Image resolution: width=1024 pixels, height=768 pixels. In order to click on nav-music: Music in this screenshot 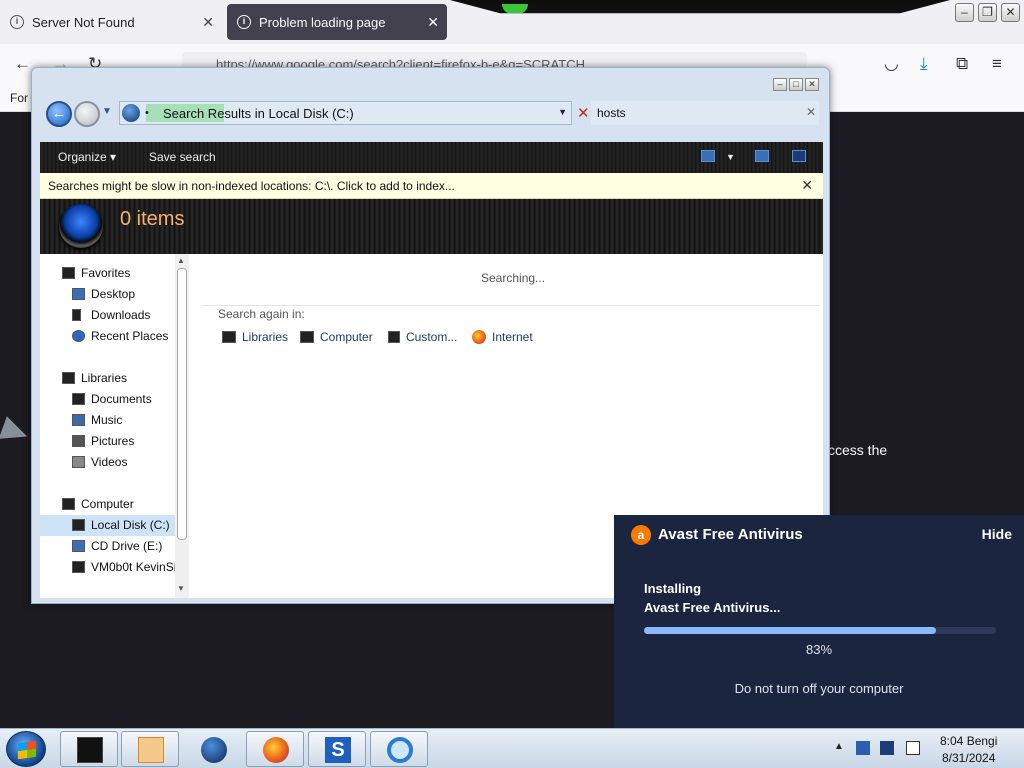, I will do `click(110, 420)`.